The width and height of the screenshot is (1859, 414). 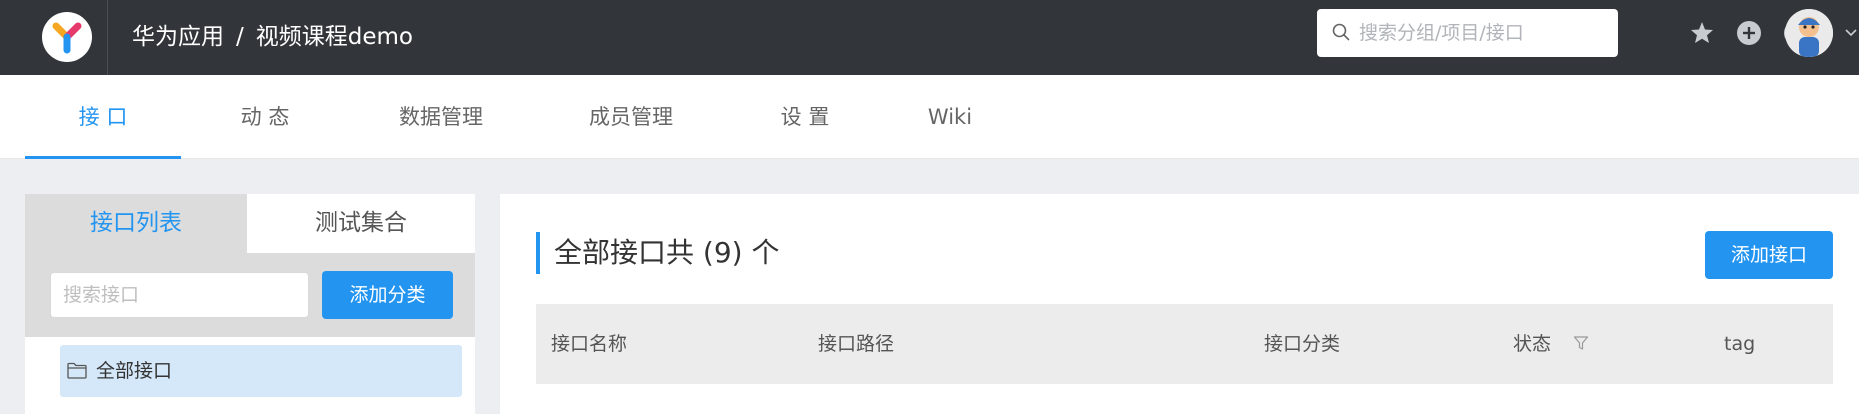 What do you see at coordinates (538, 253) in the screenshot?
I see `title-accent-bar` at bounding box center [538, 253].